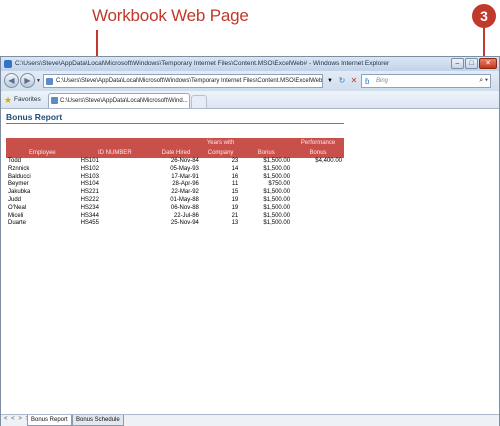 This screenshot has width=500, height=426. I want to click on back-button: ◀, so click(11, 80).